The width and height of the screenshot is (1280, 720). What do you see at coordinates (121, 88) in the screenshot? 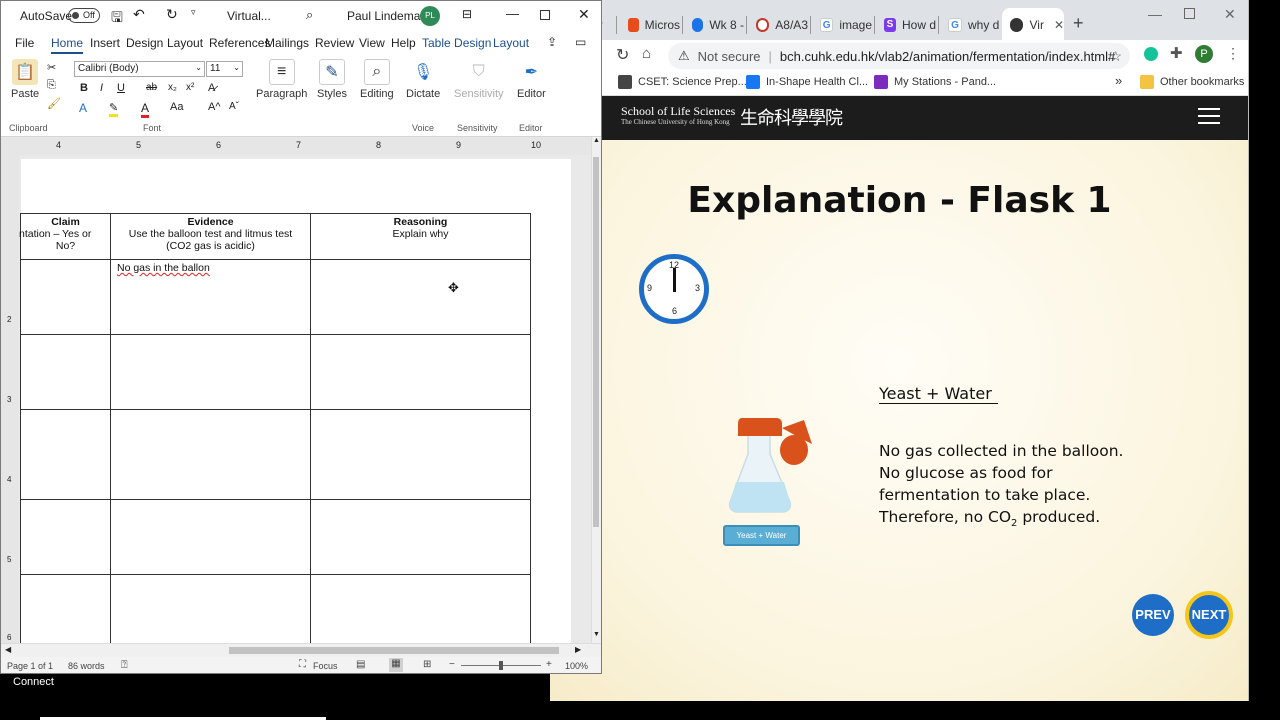
I see `underline-icon: U` at bounding box center [121, 88].